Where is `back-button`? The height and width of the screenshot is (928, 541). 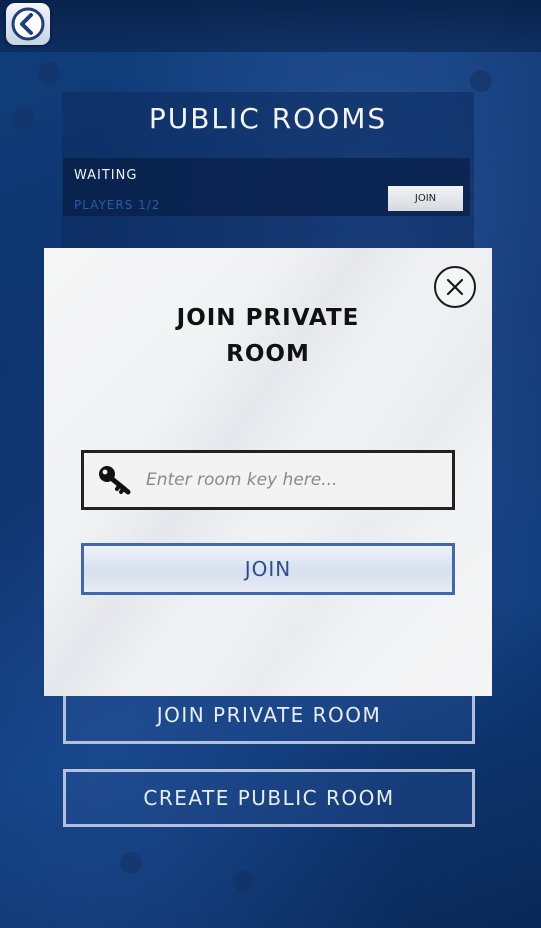 back-button is located at coordinates (28, 24).